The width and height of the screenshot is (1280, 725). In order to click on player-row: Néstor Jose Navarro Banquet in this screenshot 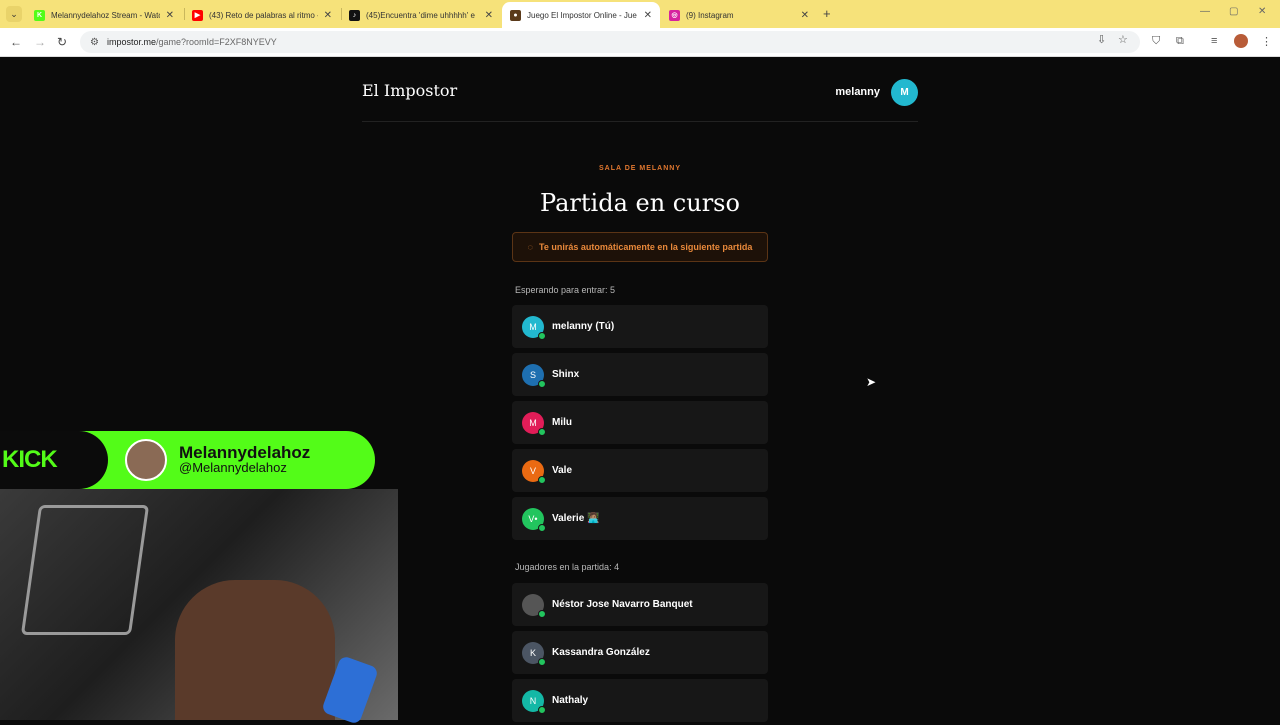, I will do `click(640, 604)`.